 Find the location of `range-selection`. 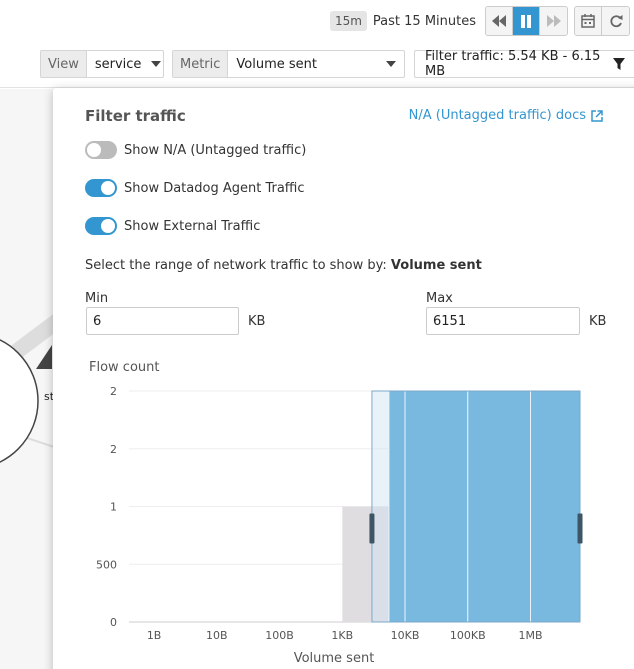

range-selection is located at coordinates (476, 506).